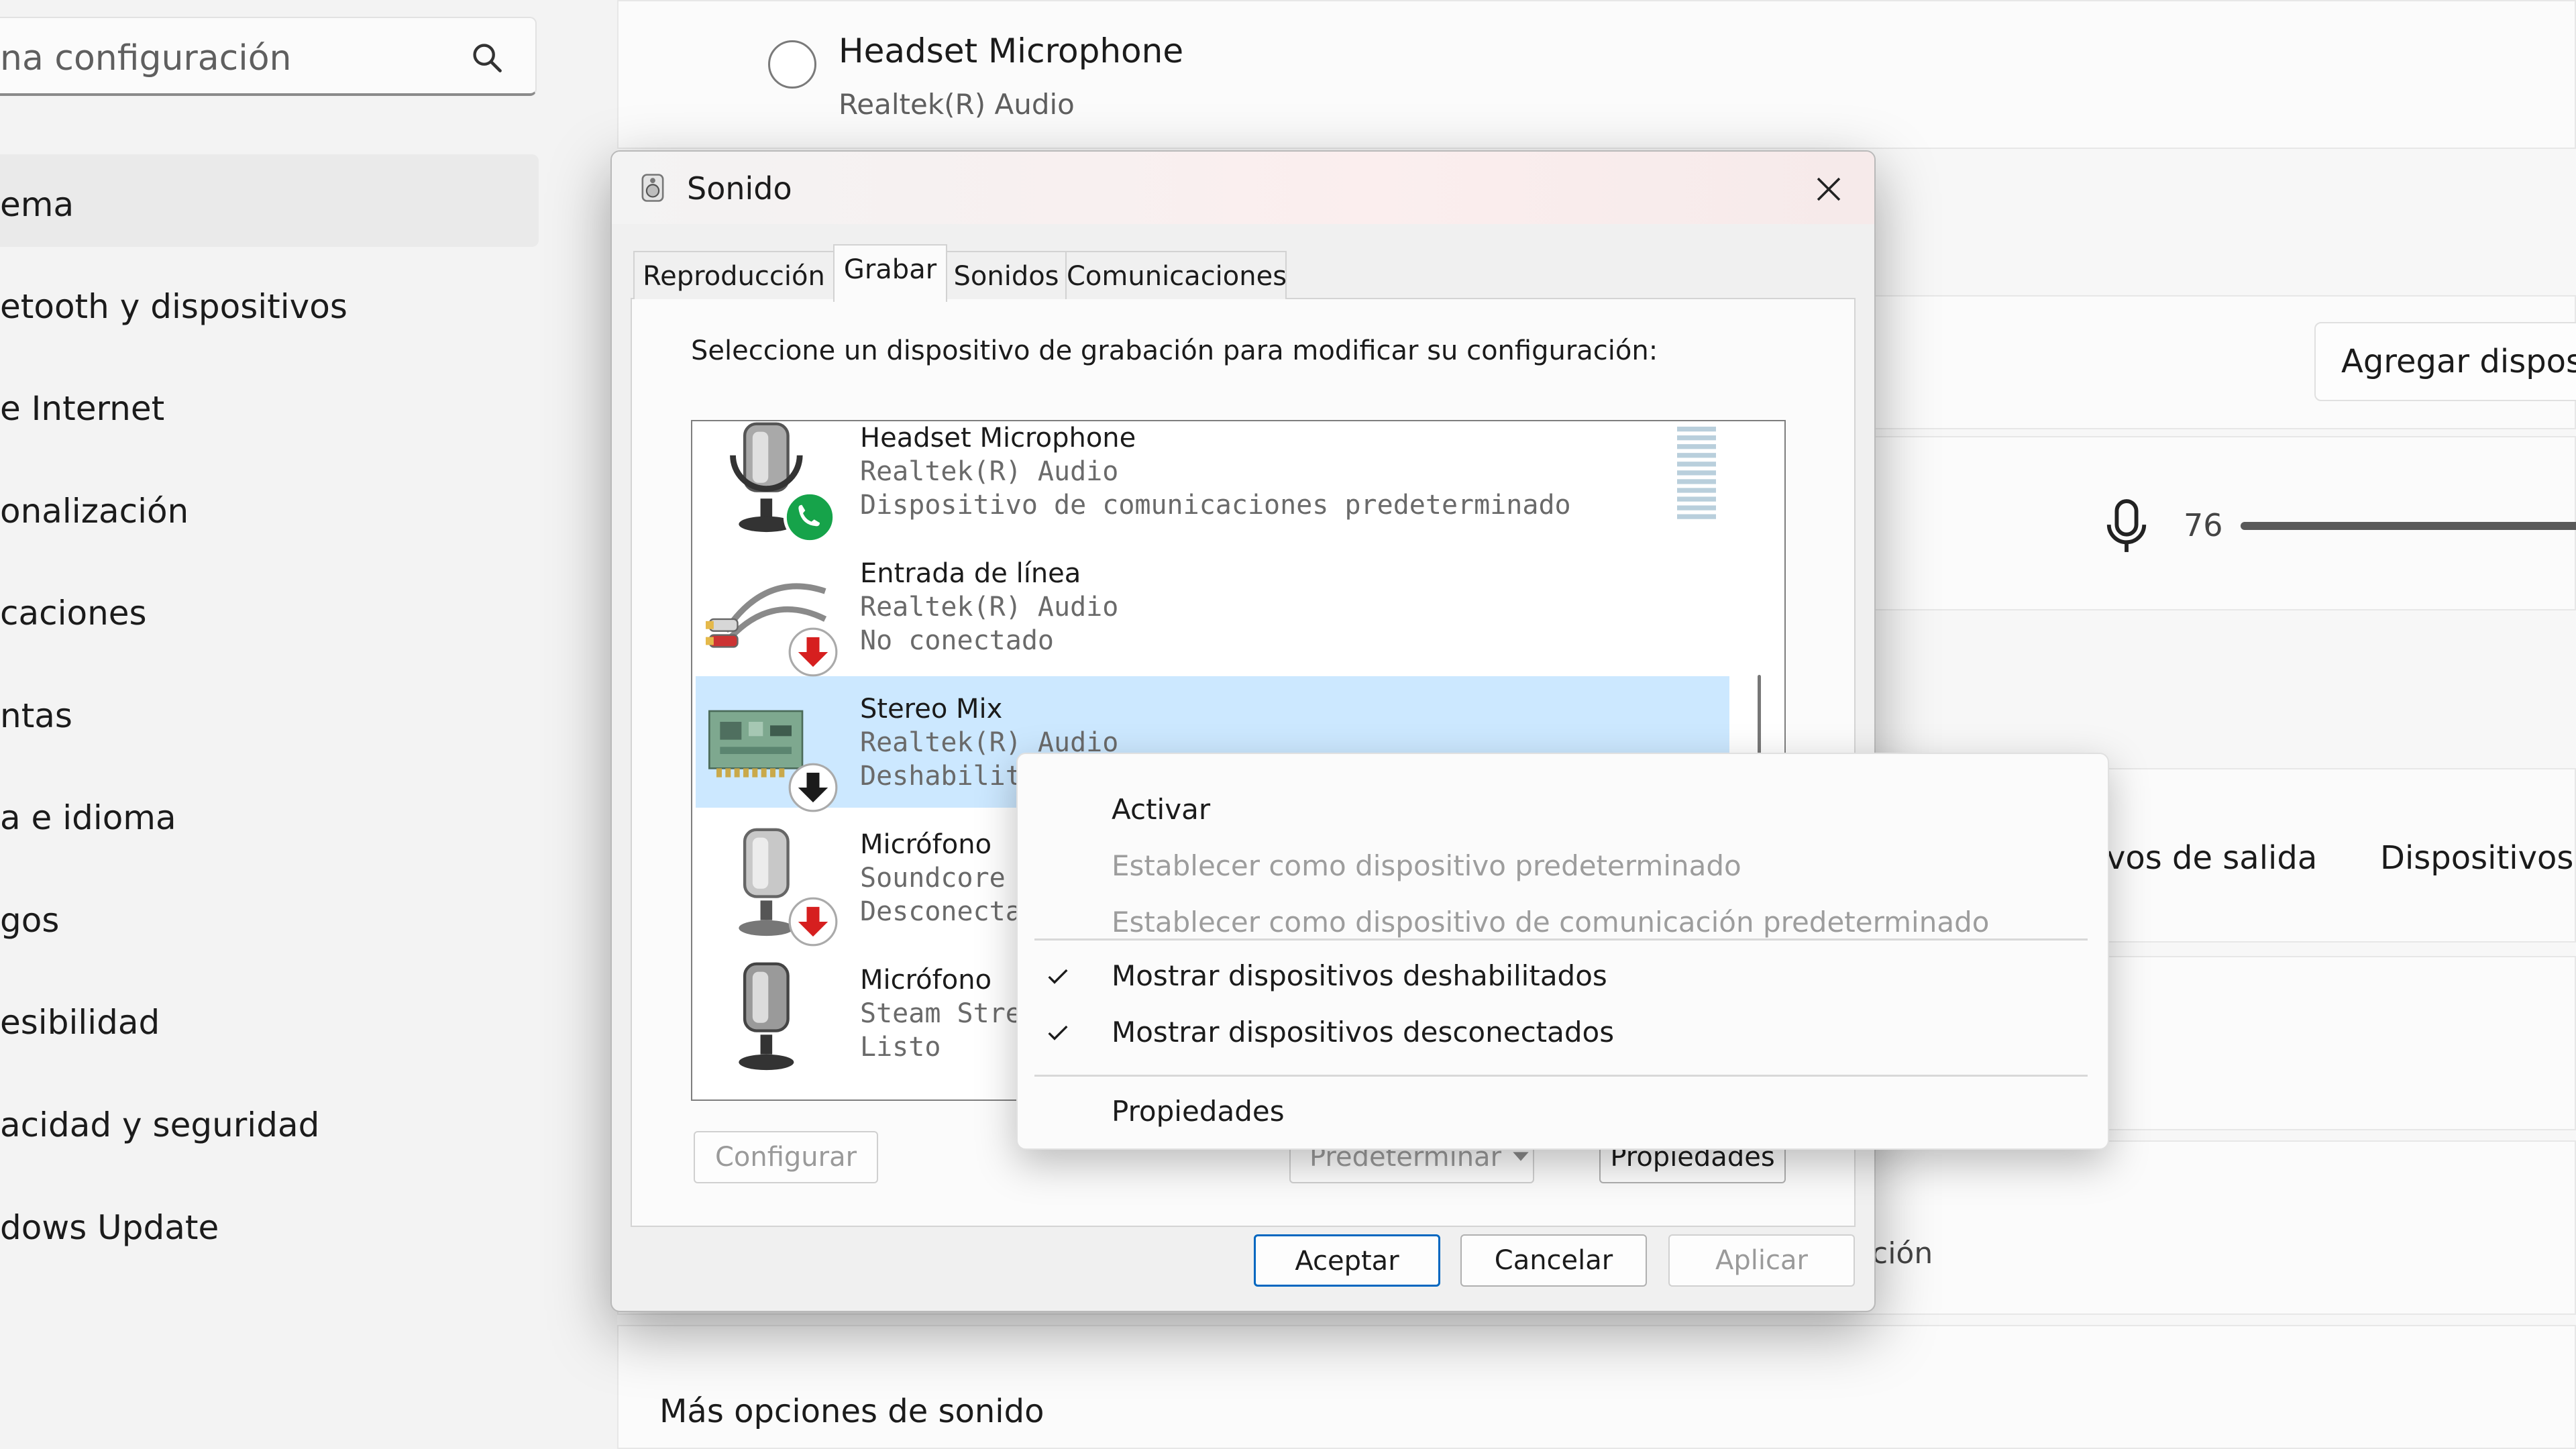 The width and height of the screenshot is (2576, 1449). Describe the element at coordinates (269, 200) in the screenshot. I see `sidebar-selected-highlight` at that location.